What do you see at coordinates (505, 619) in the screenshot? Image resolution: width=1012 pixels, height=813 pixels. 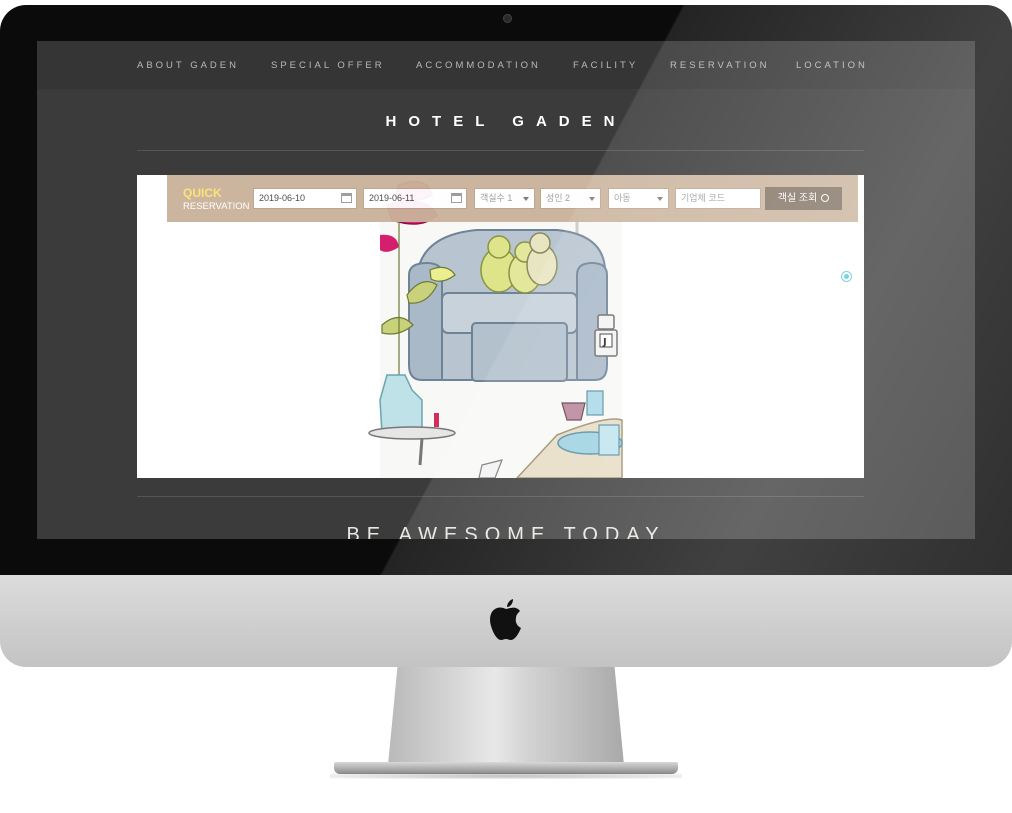 I see `apple-logo-icon` at bounding box center [505, 619].